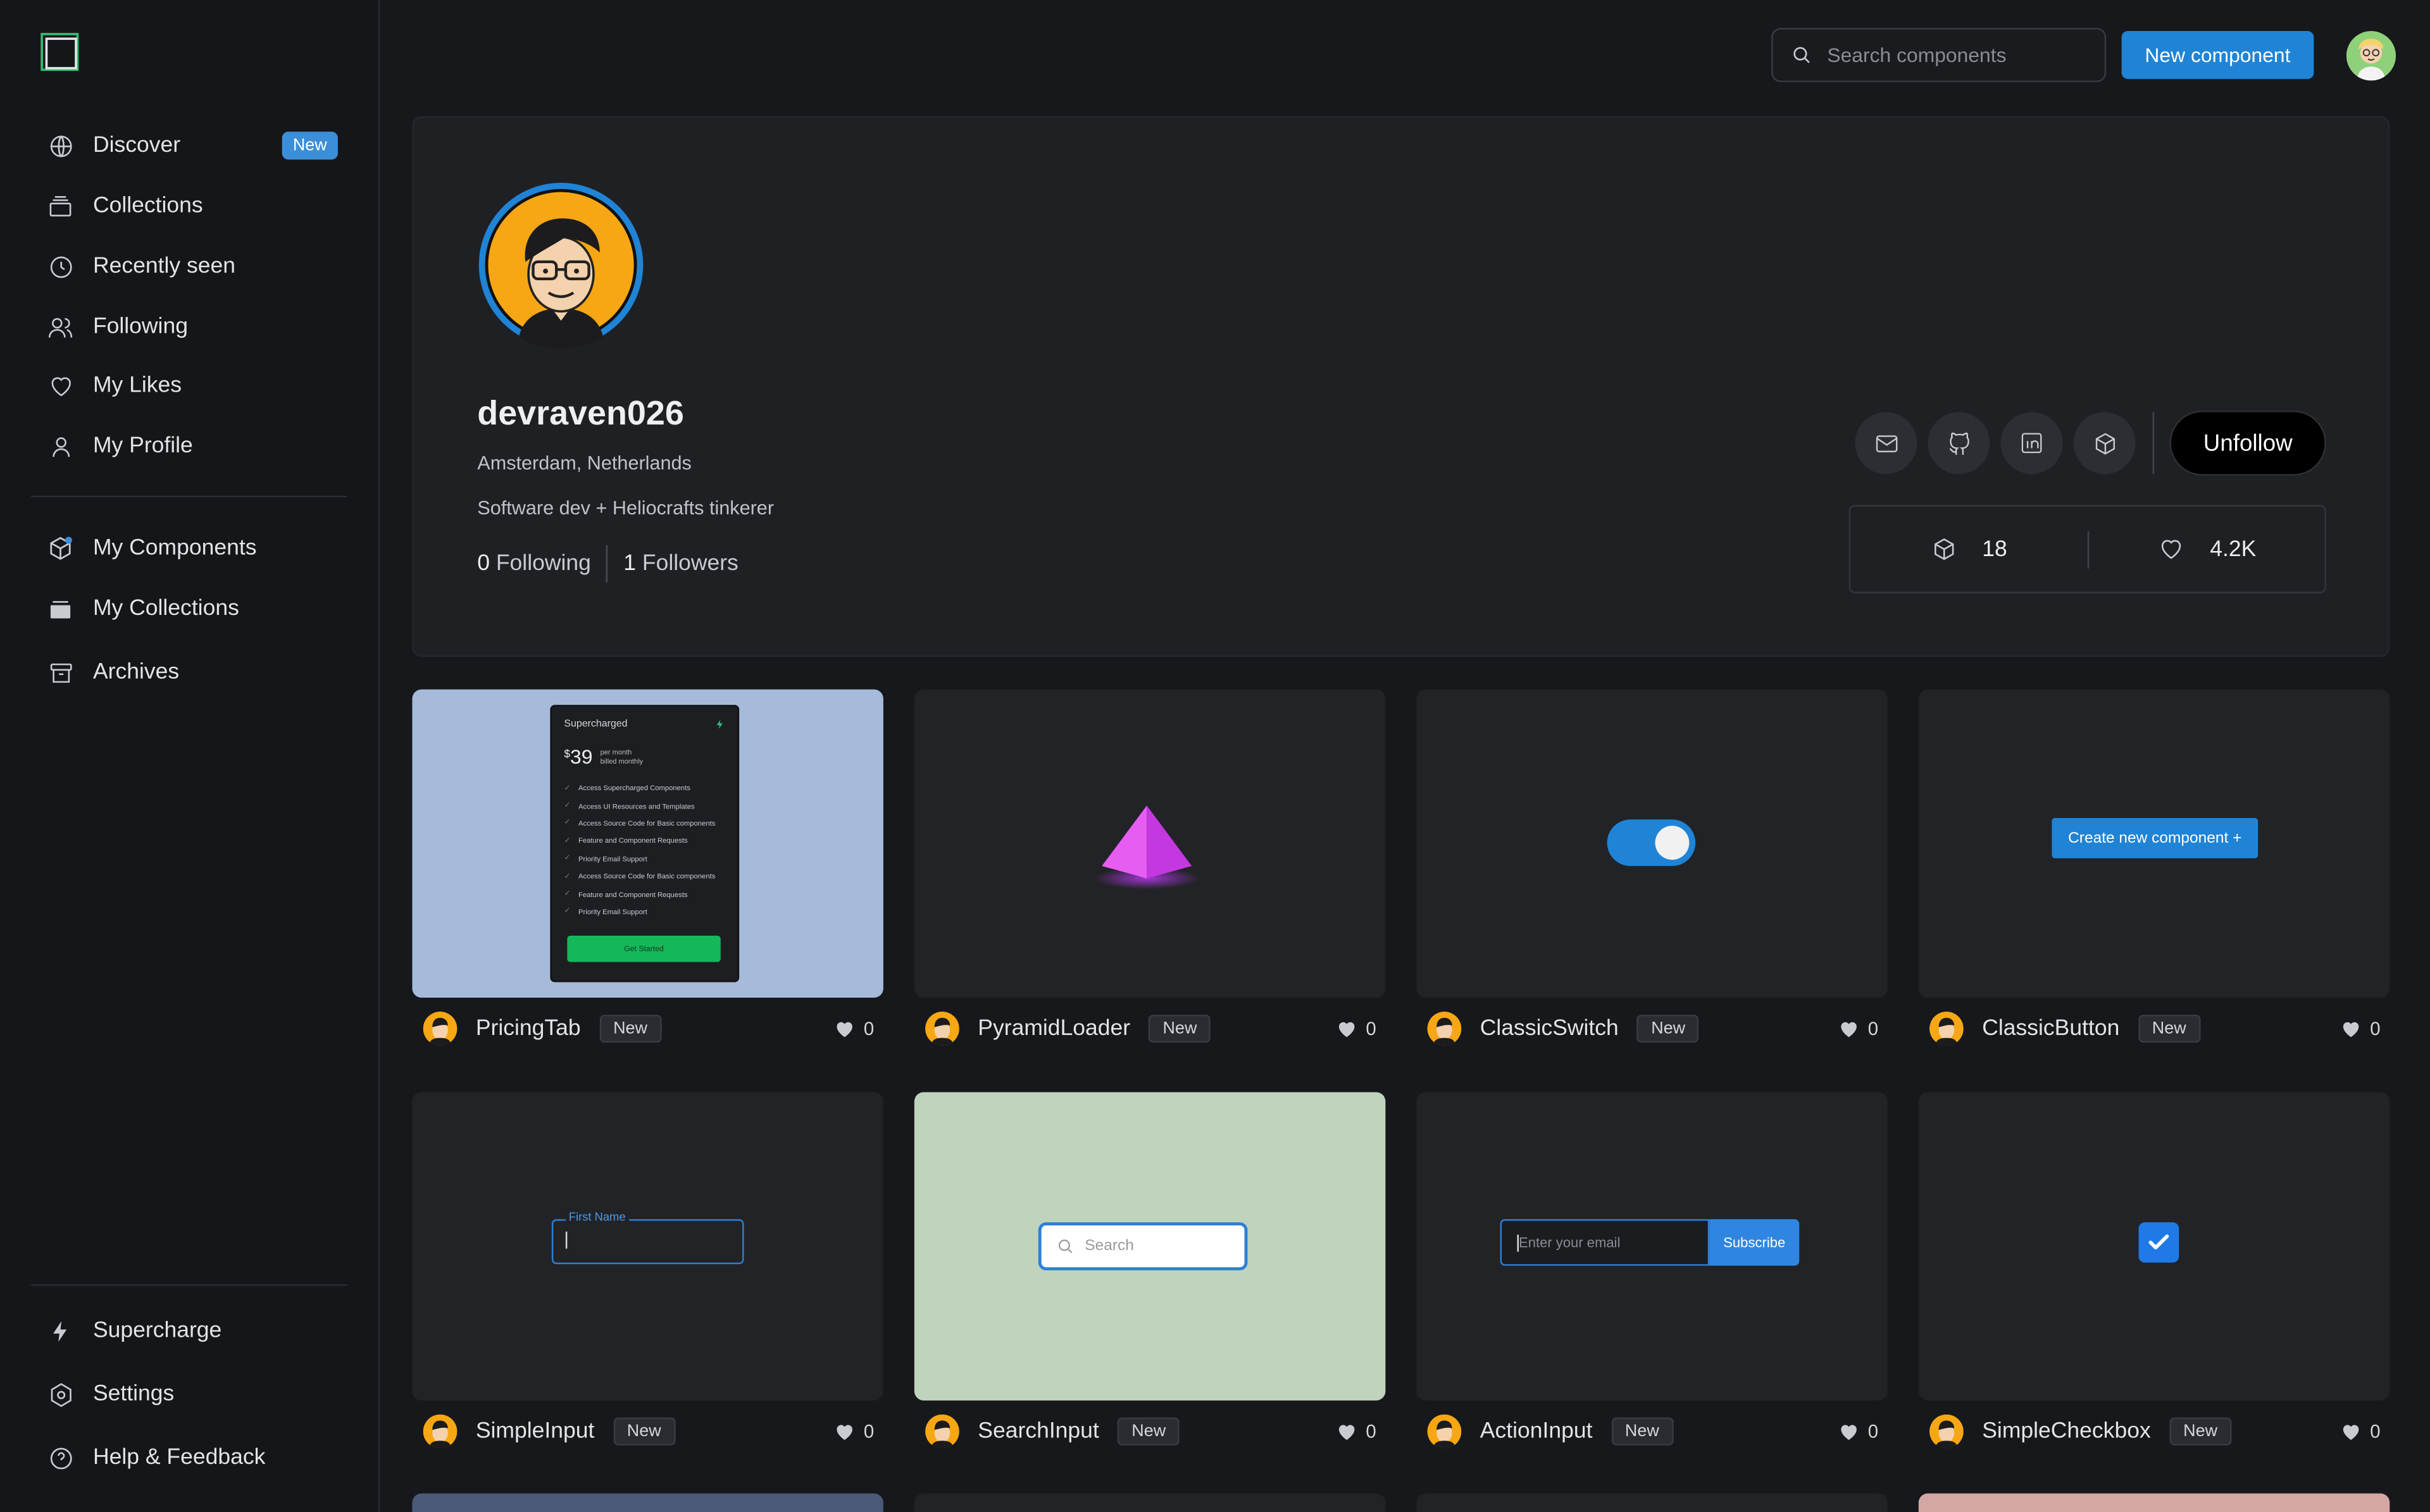 The height and width of the screenshot is (1512, 2430). I want to click on collections-icon, so click(60, 206).